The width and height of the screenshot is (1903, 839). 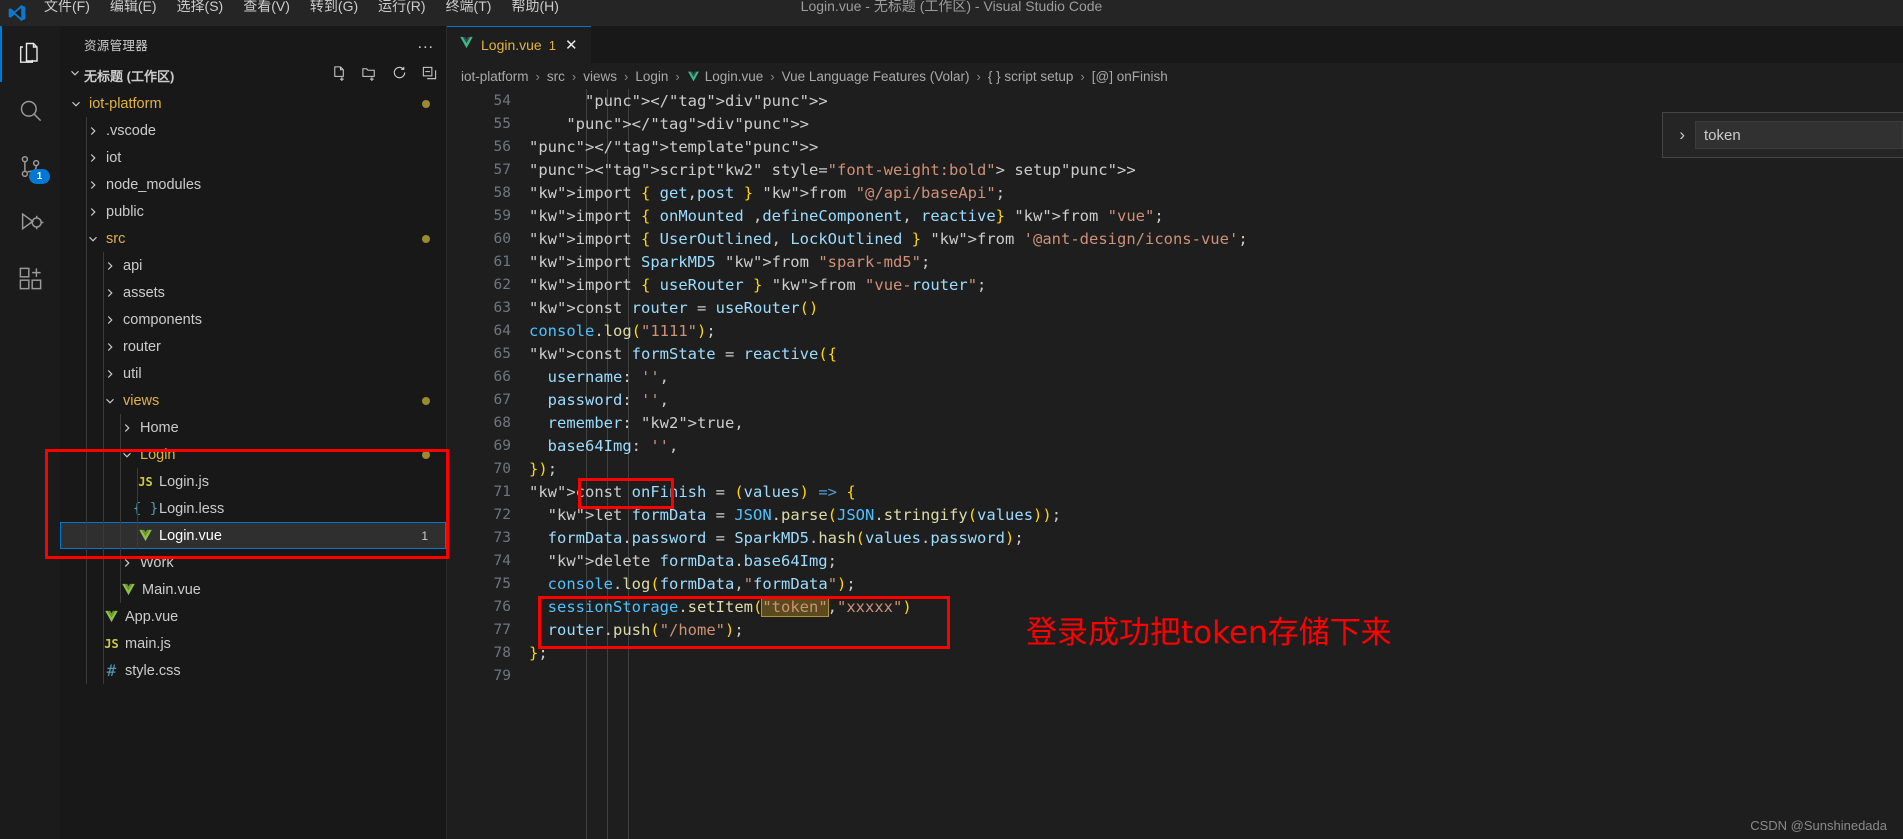 What do you see at coordinates (157, 562) in the screenshot?
I see `tree-item-label: Work` at bounding box center [157, 562].